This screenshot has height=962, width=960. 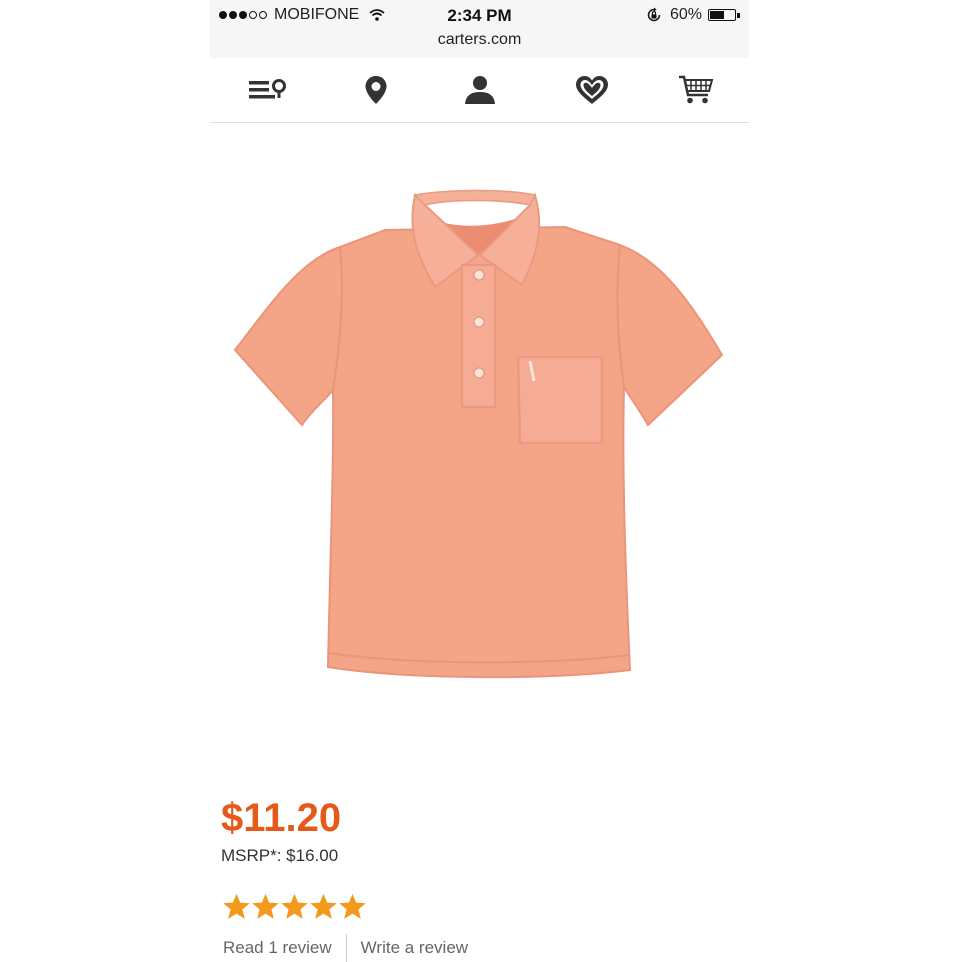 I want to click on rotation-lock-icon, so click(x=654, y=14).